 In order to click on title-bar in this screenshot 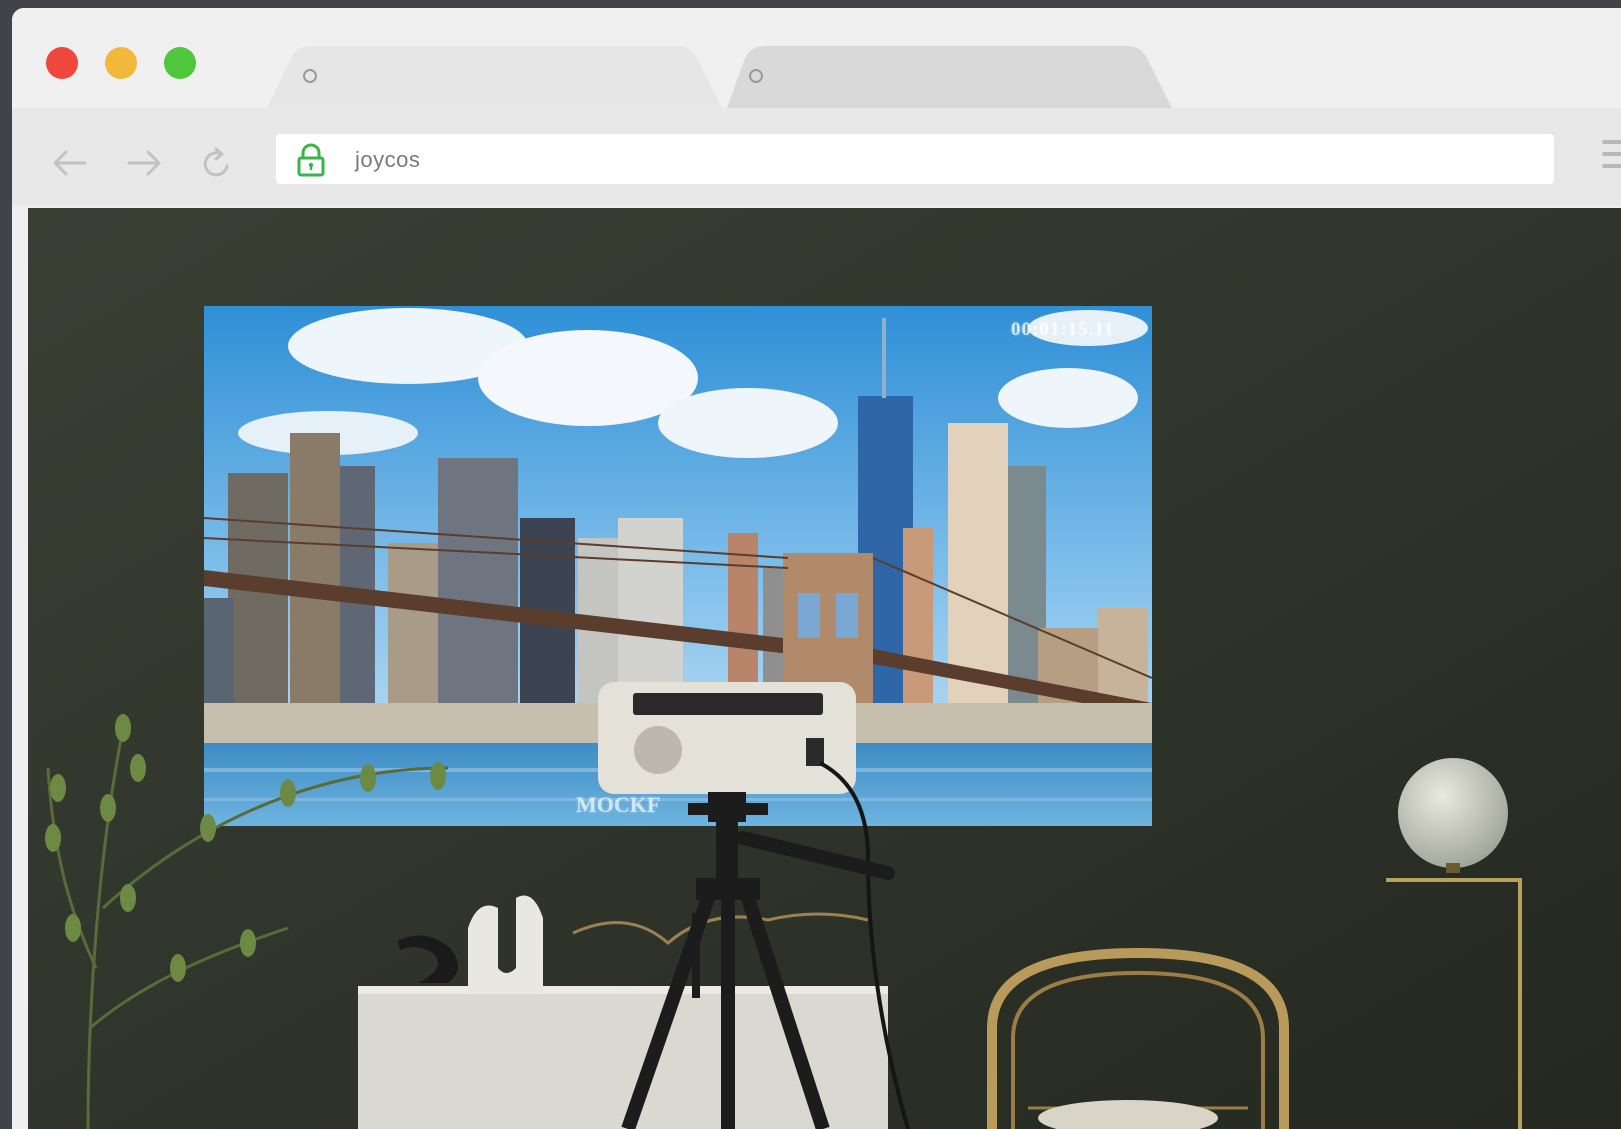, I will do `click(816, 58)`.